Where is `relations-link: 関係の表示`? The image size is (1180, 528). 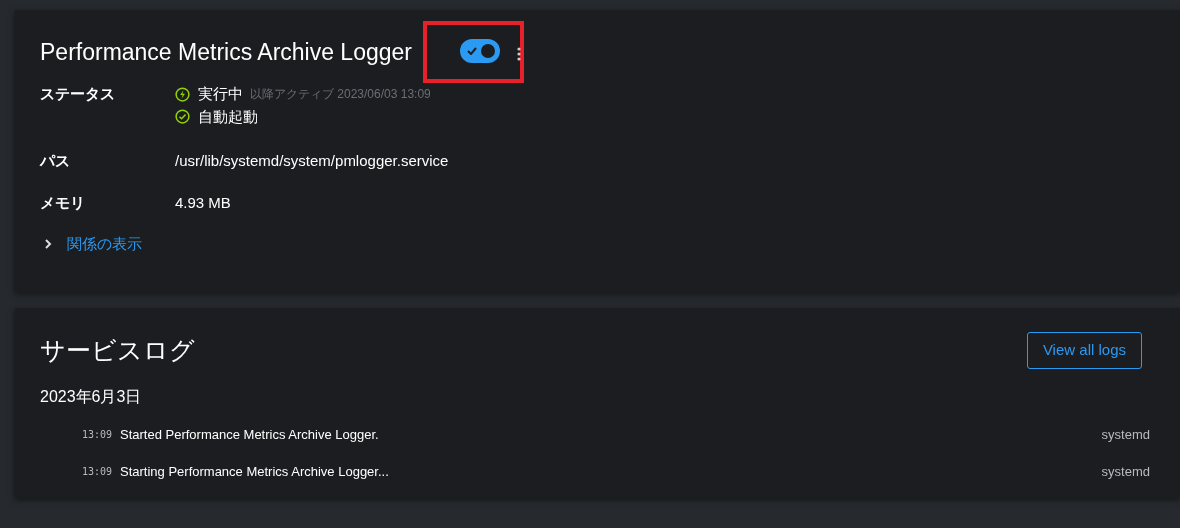
relations-link: 関係の表示 is located at coordinates (104, 244).